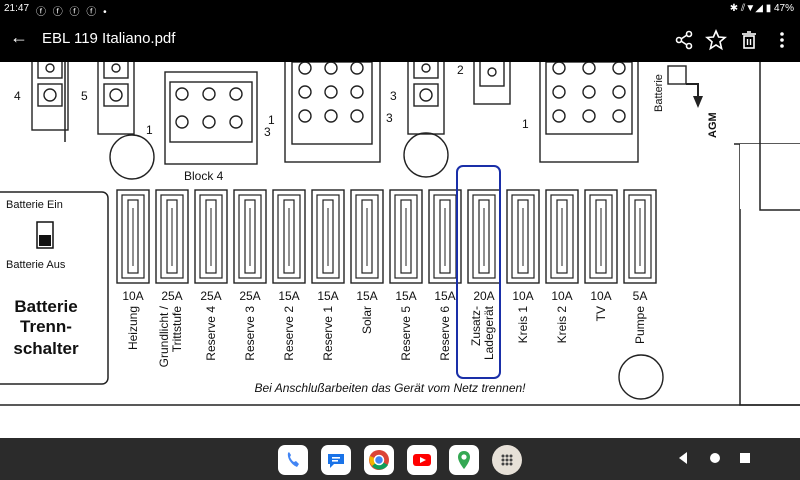 Image resolution: width=800 pixels, height=480 pixels. Describe the element at coordinates (489, 332) in the screenshot. I see `fuse-label-2: Ladegerät` at that location.